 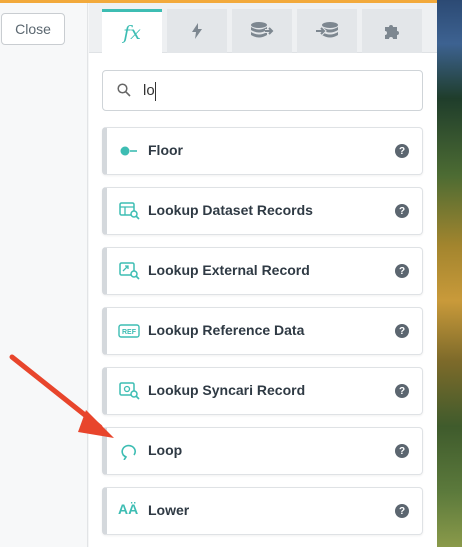 I want to click on ref-icon: REF, so click(x=129, y=331).